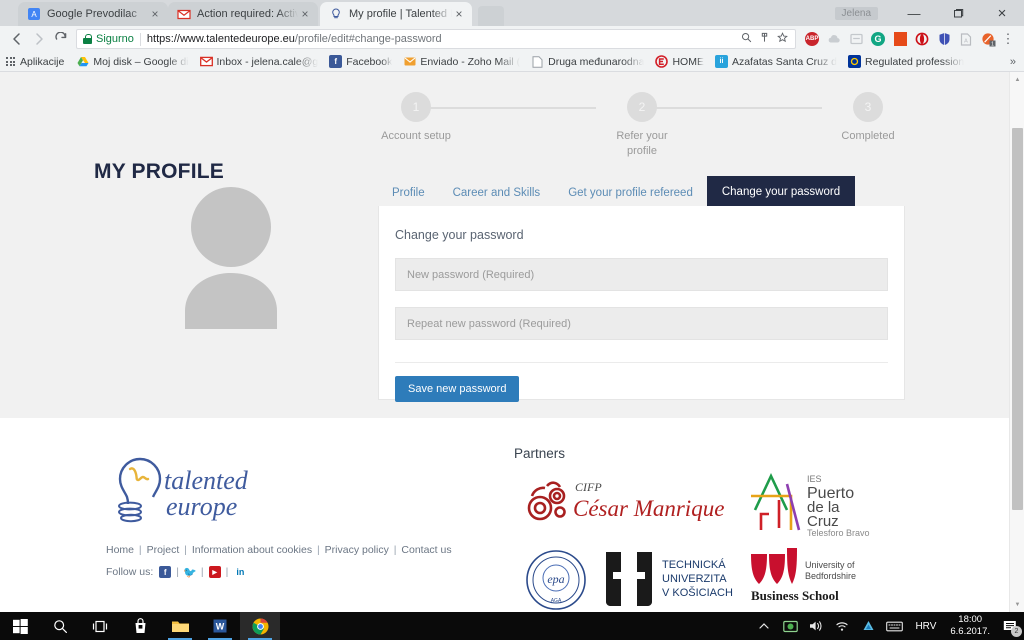 The height and width of the screenshot is (640, 1024). I want to click on svg-text: europe, so click(201, 506).